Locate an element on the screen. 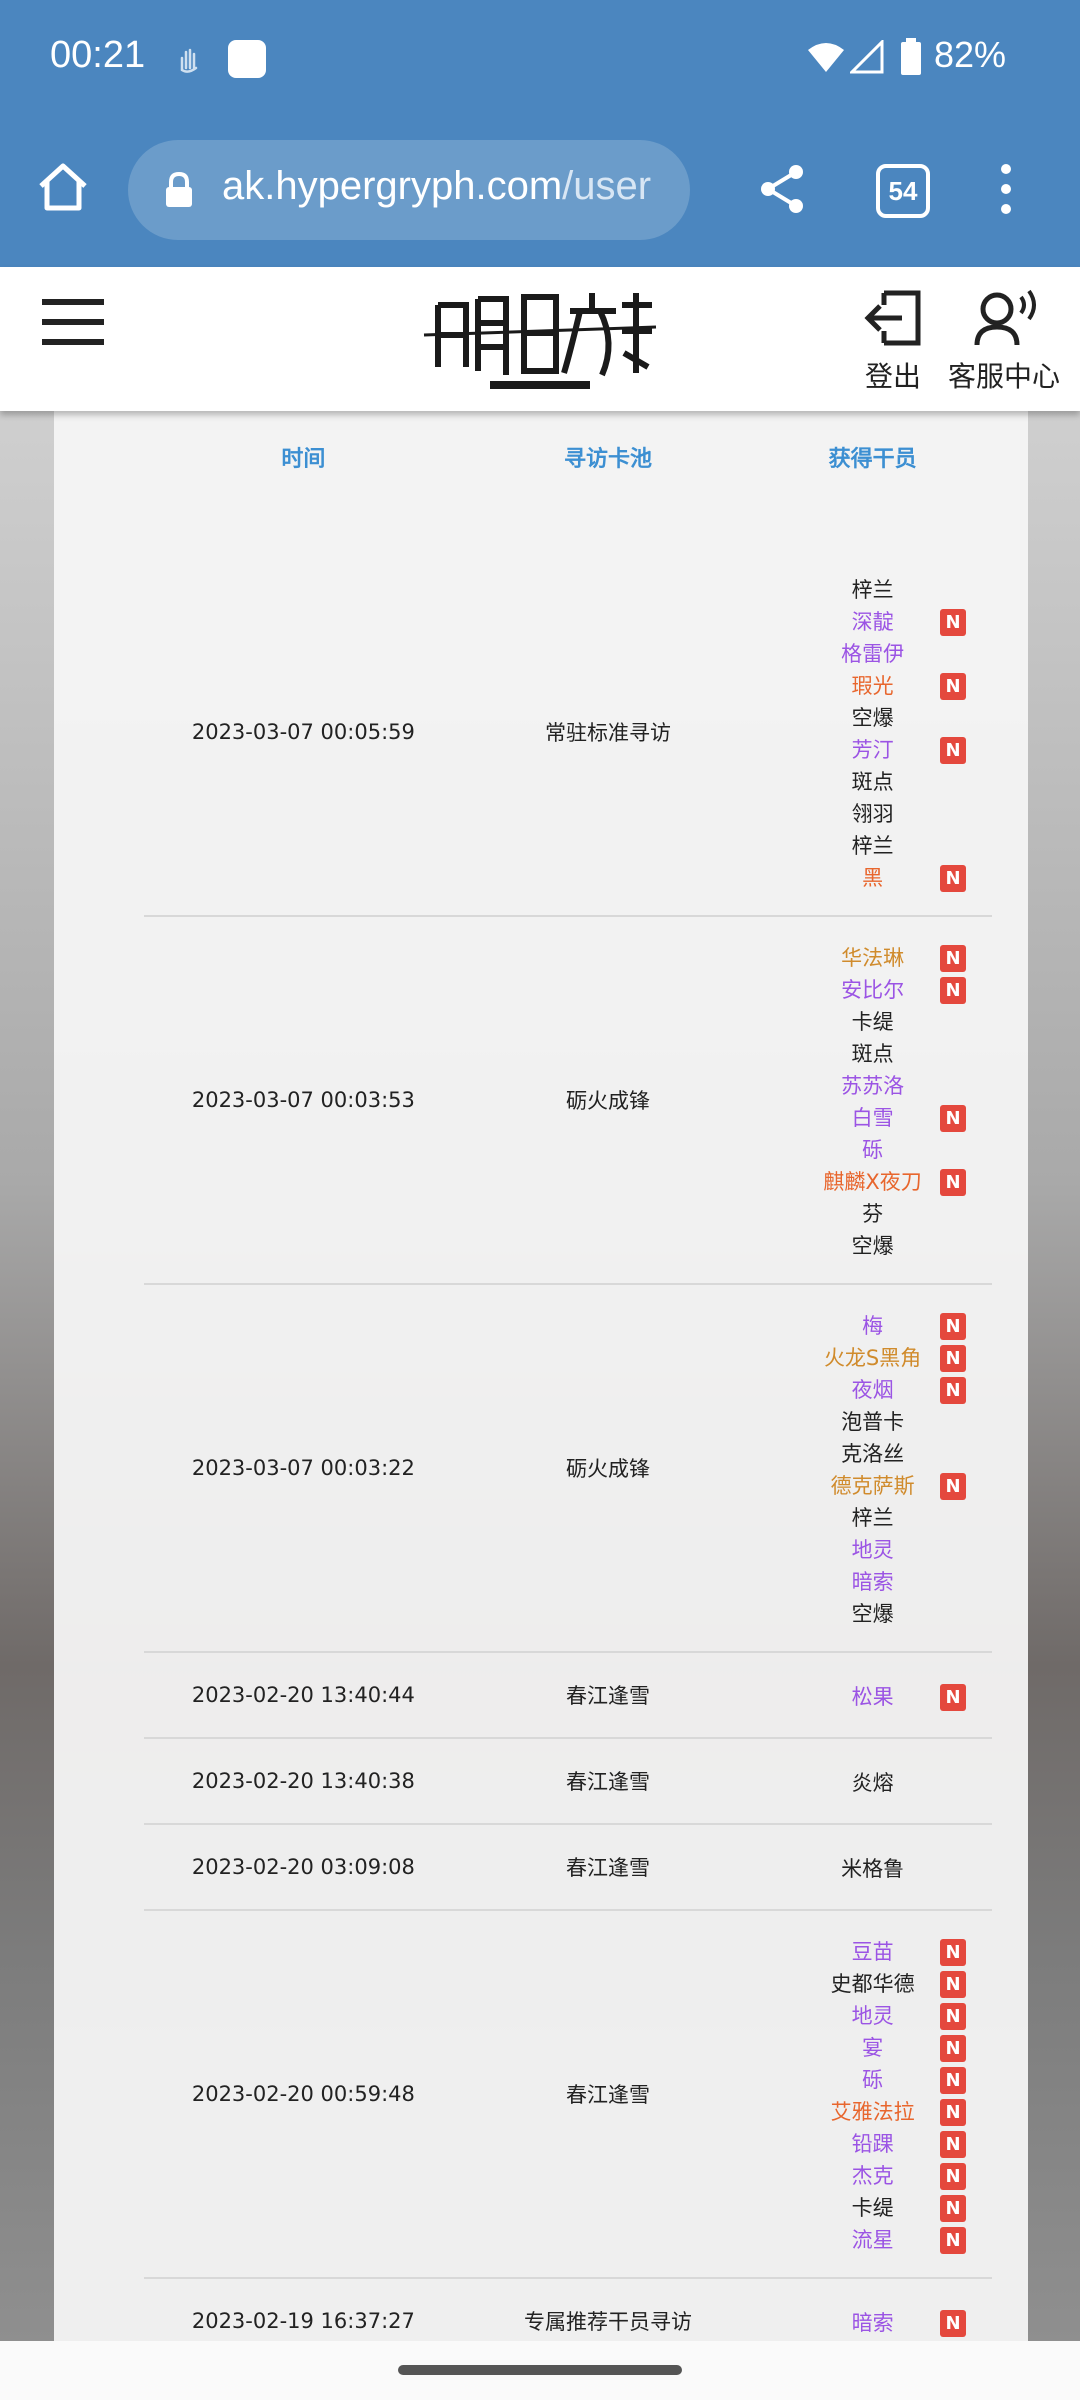 This screenshot has width=1080, height=2400. operator-name: 白雪 is located at coordinates (872, 1118).